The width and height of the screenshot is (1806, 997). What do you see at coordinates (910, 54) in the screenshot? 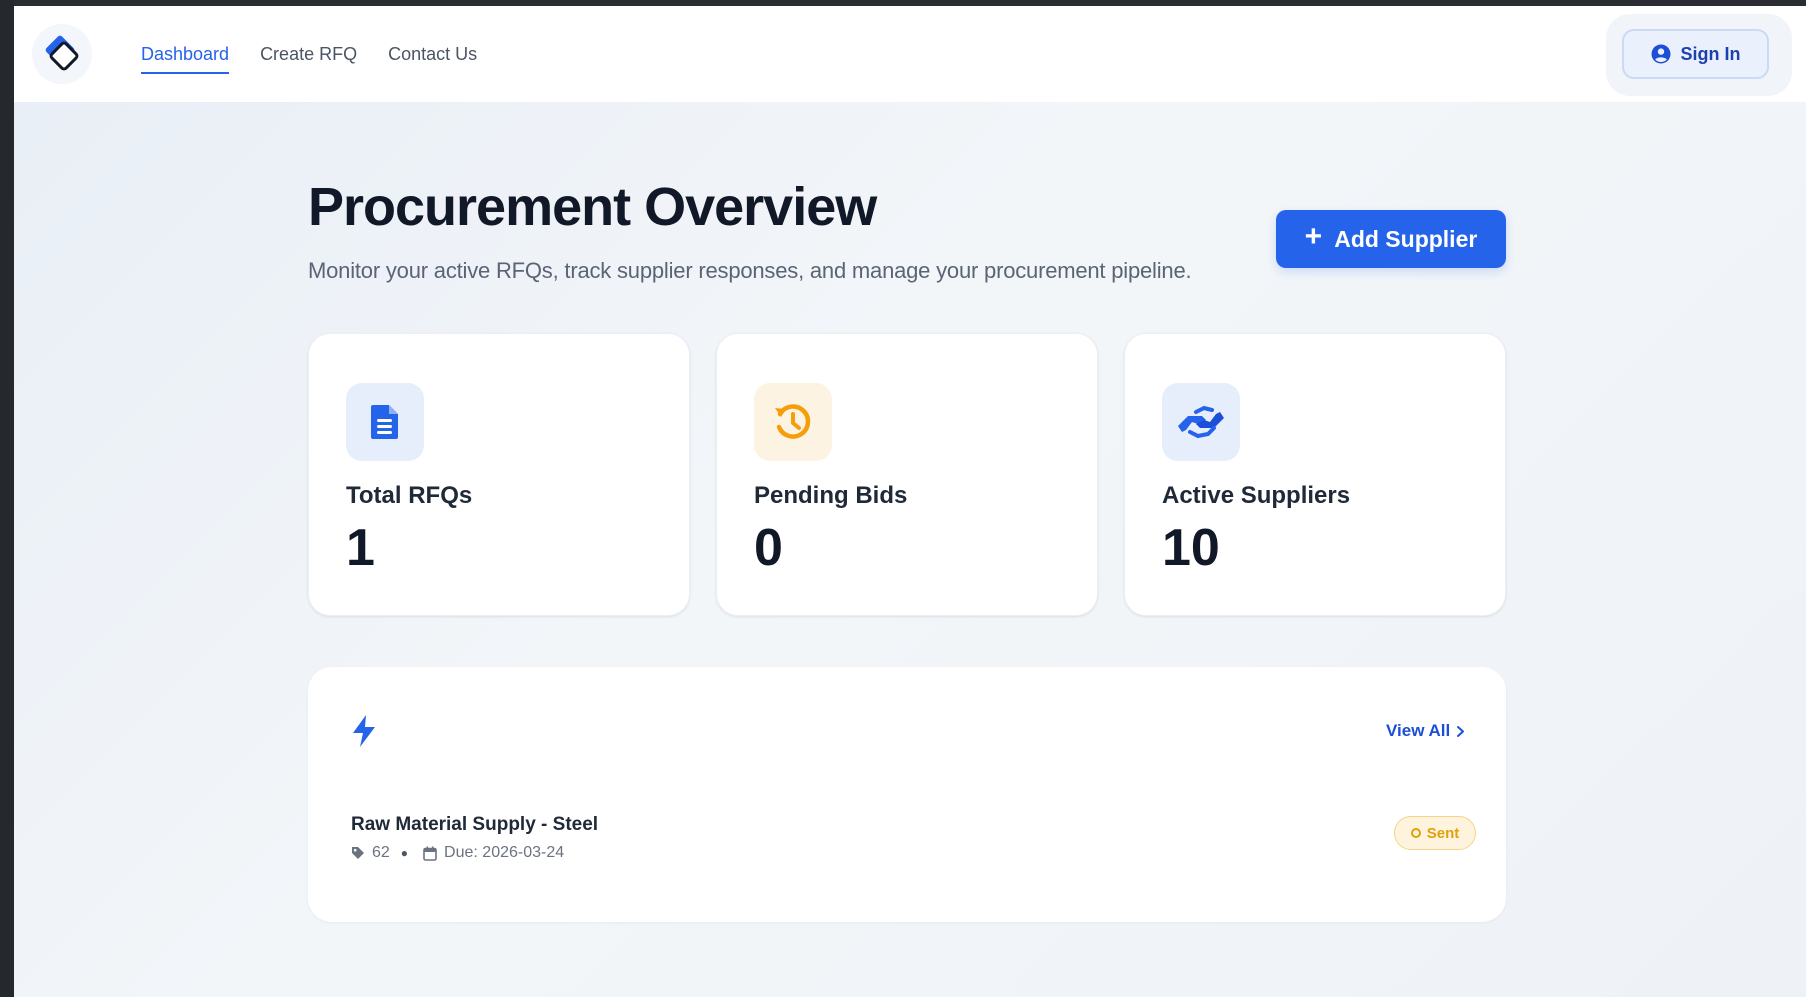
I see `top-navbar: Dashboard Create RFQ Contact Us Sign In` at bounding box center [910, 54].